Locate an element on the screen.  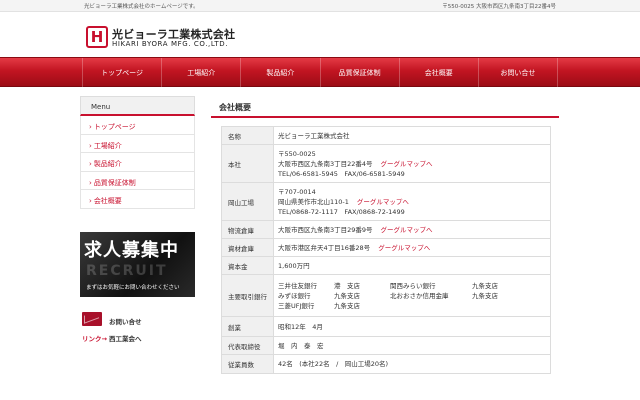
table-row: 従業員数 42名 (本社22名 / 岡山工場20名) is located at coordinates (386, 364).